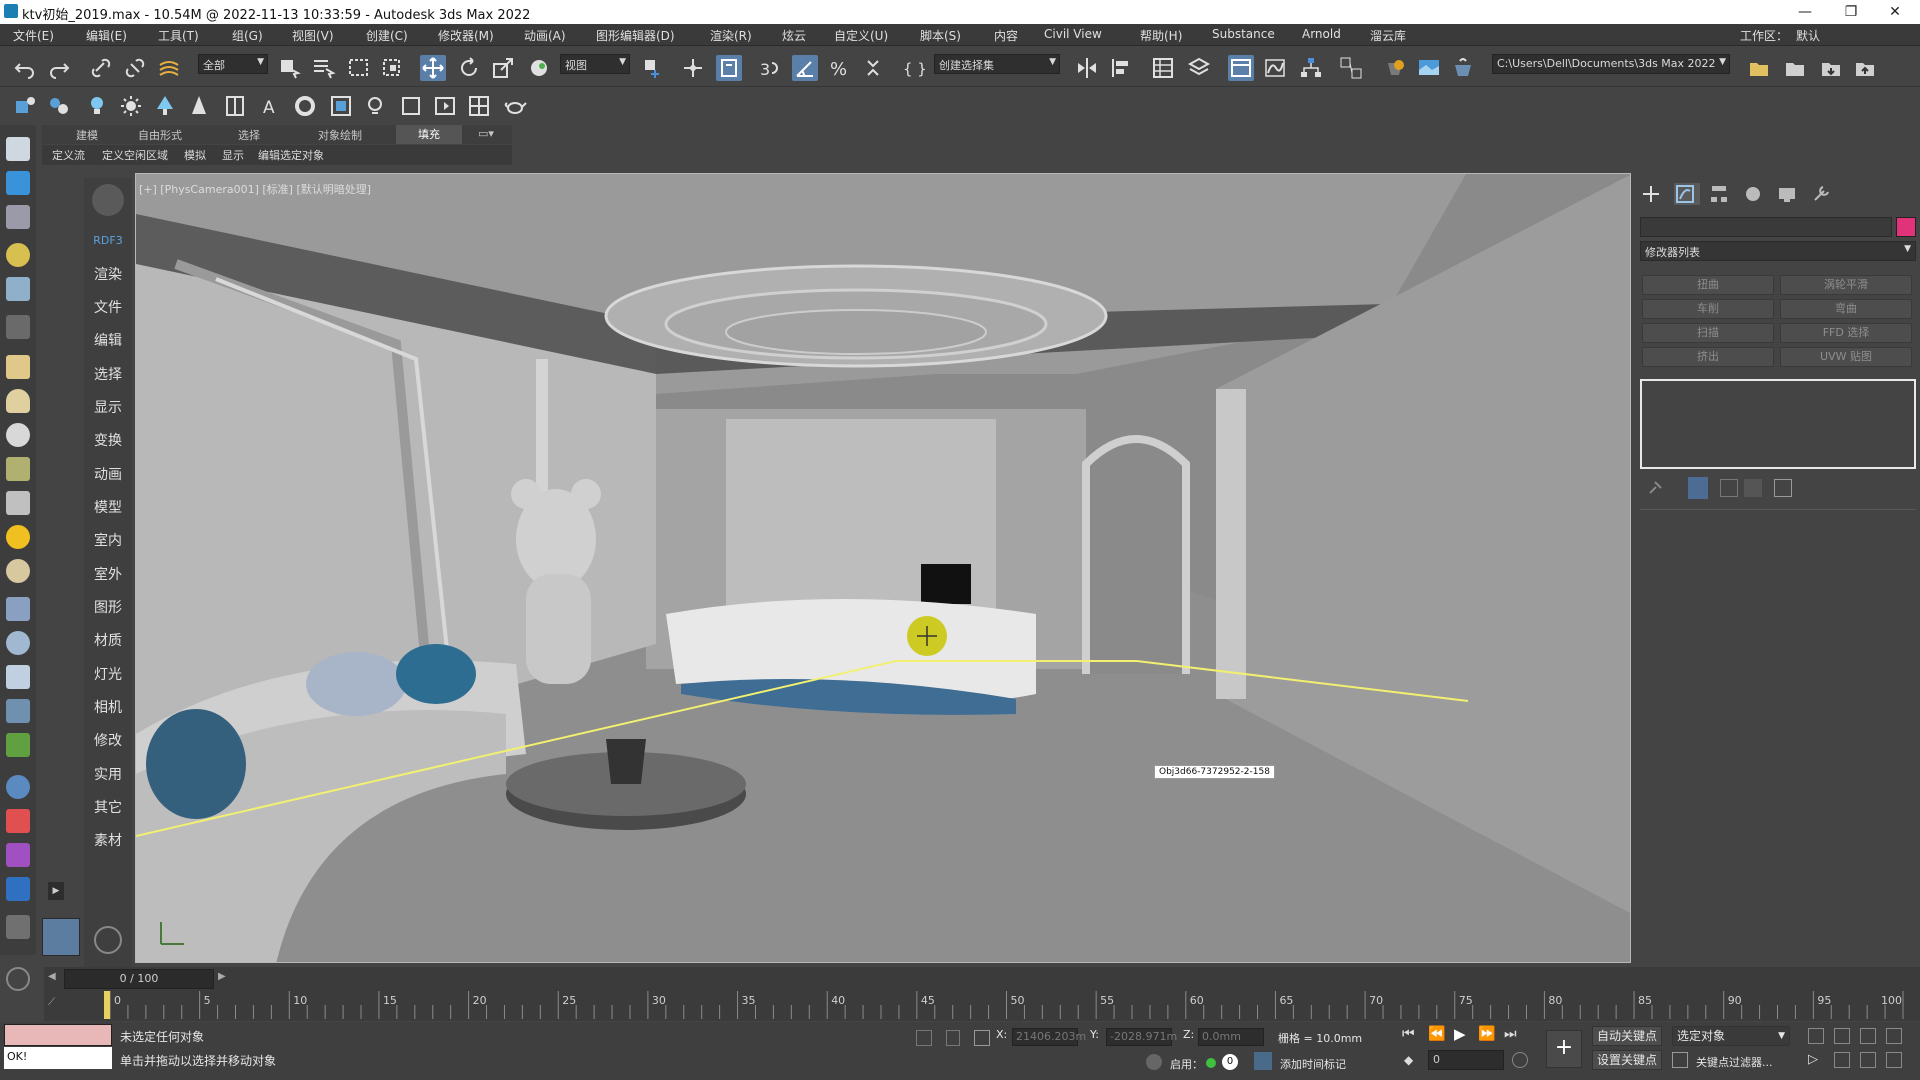 The height and width of the screenshot is (1080, 1920). I want to click on open-folder-icon, so click(1795, 68).